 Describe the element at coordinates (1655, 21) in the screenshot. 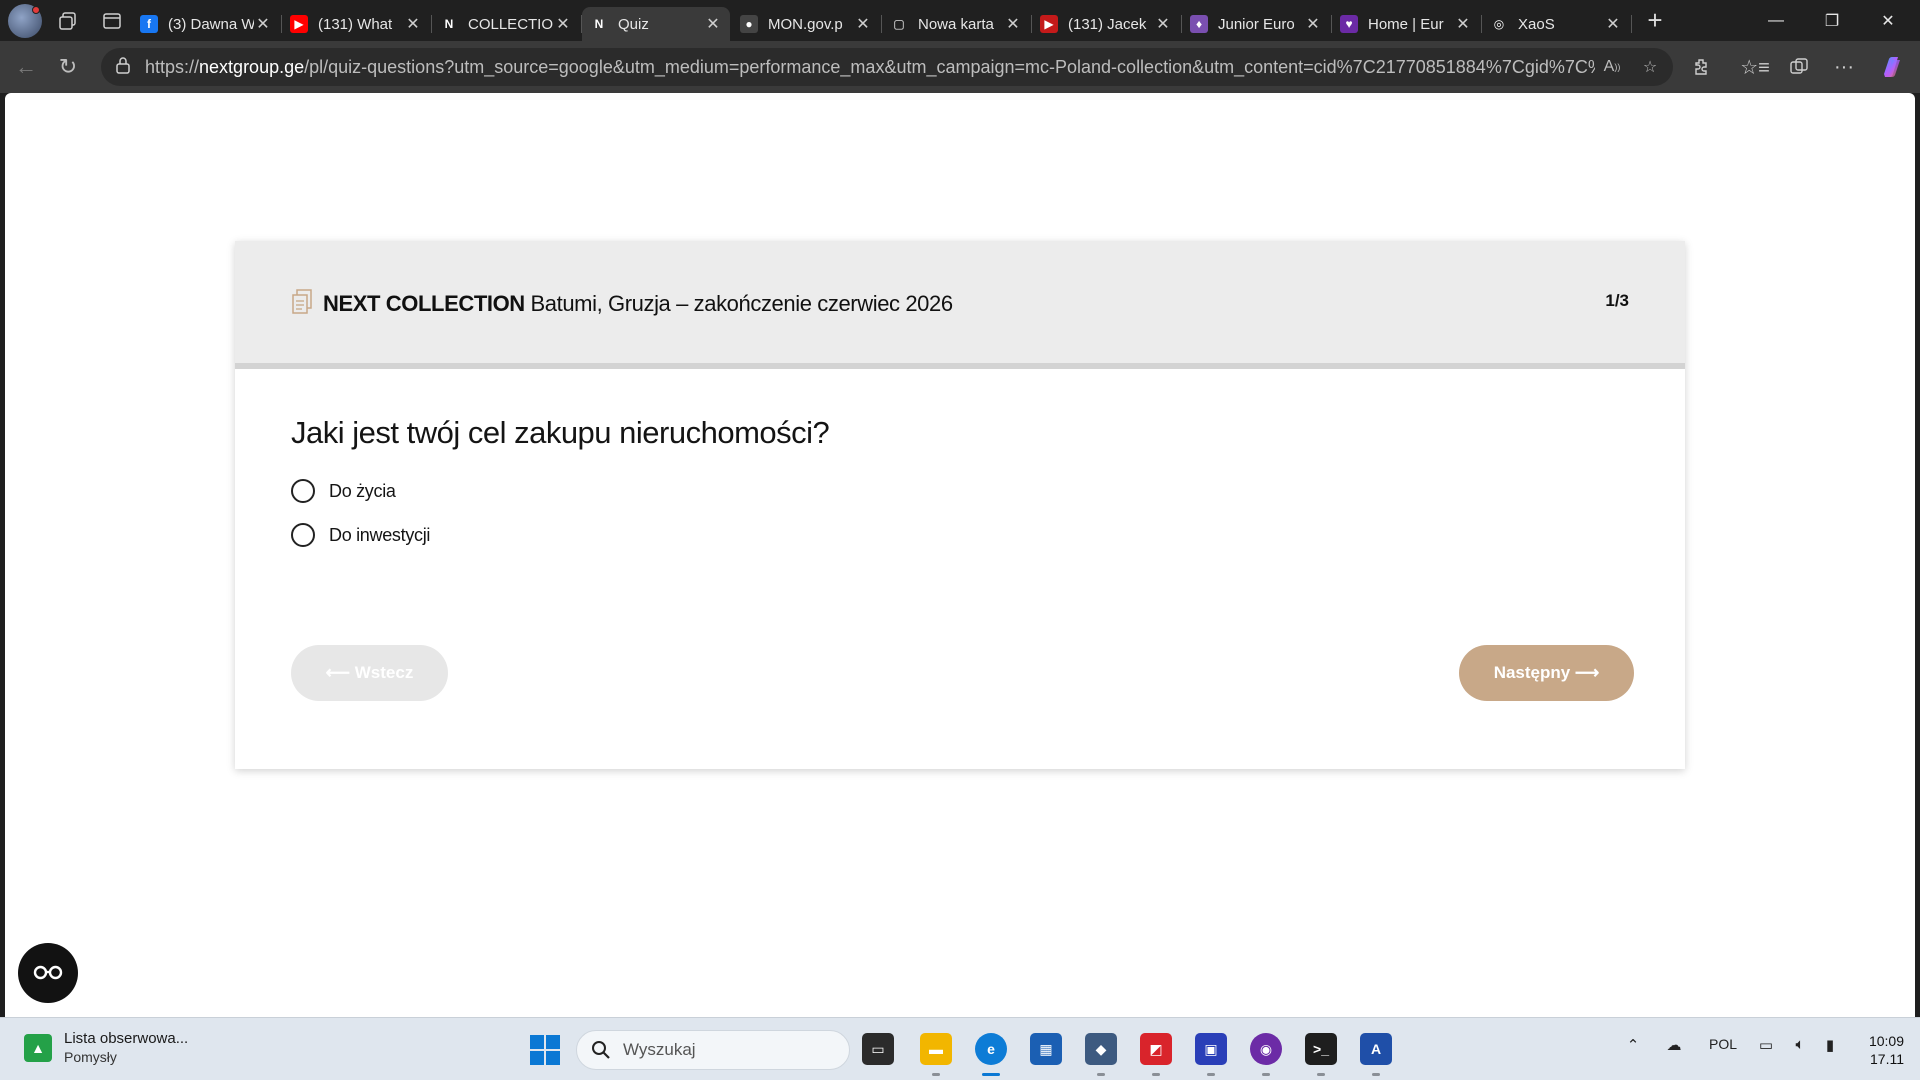

I see `new-tab-button: +` at that location.